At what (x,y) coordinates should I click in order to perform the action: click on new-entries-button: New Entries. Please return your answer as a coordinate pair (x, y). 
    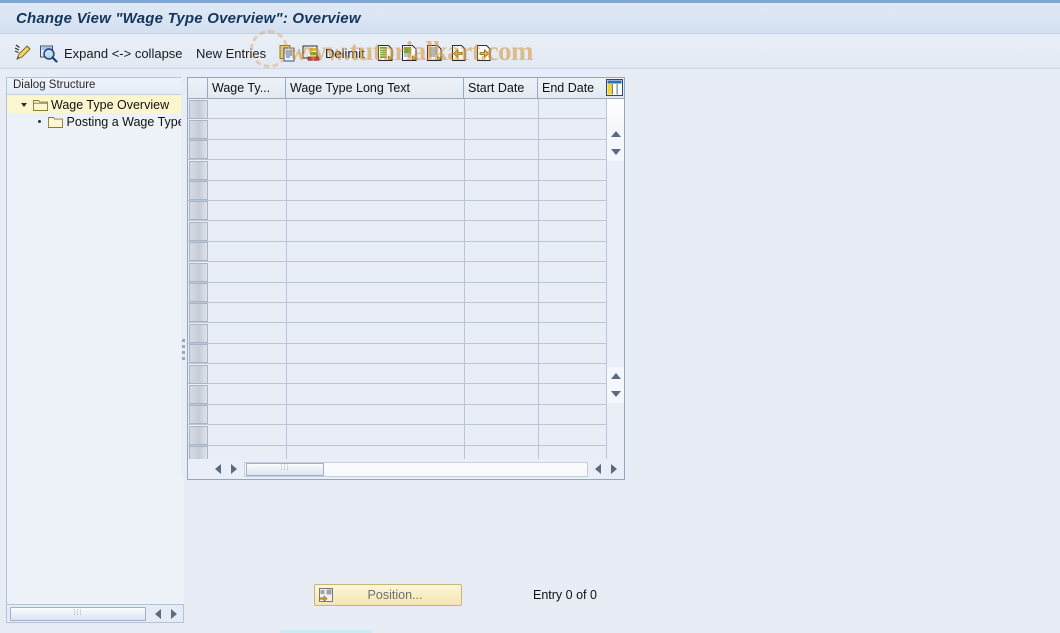
    Looking at the image, I should click on (231, 53).